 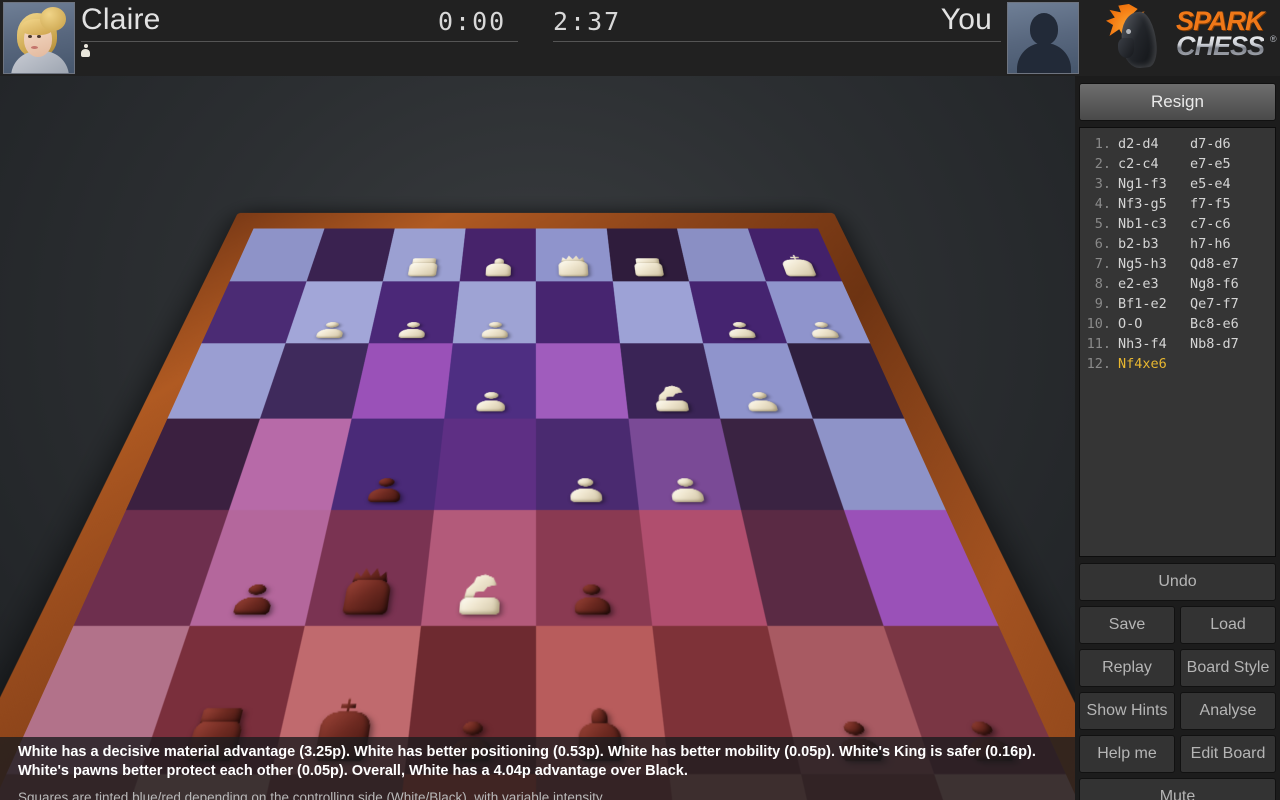 I want to click on move-black: d7-d6, so click(x=1226, y=144).